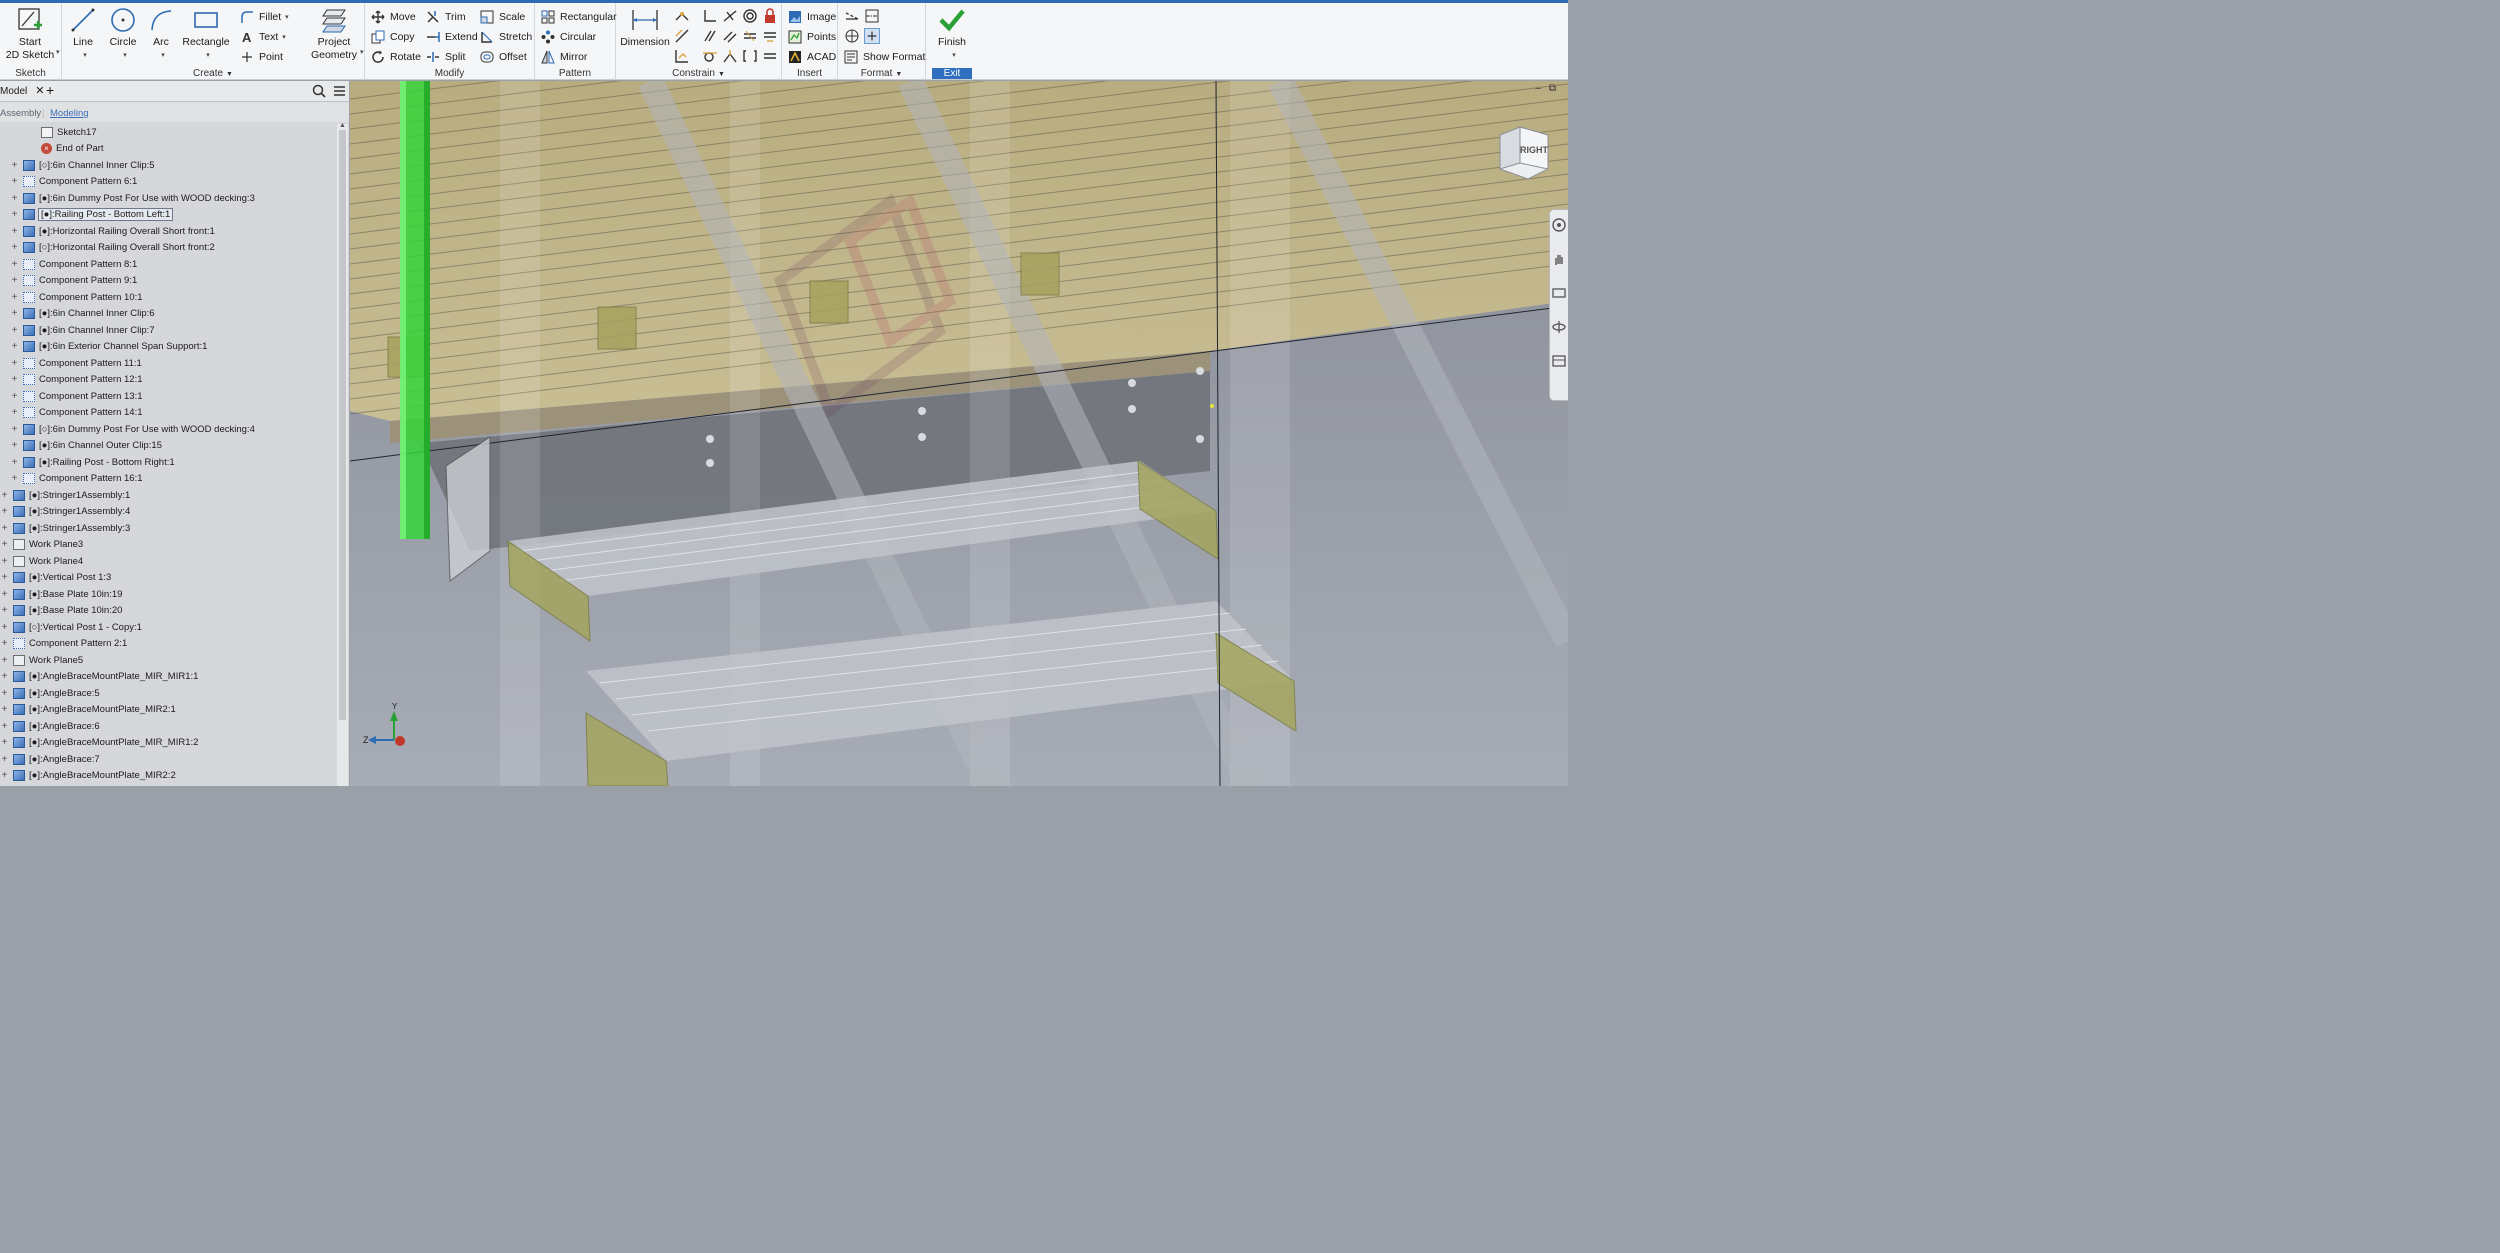 The height and width of the screenshot is (1253, 2500). What do you see at coordinates (342, 125) in the screenshot?
I see `scroll-up-icon: ▲` at bounding box center [342, 125].